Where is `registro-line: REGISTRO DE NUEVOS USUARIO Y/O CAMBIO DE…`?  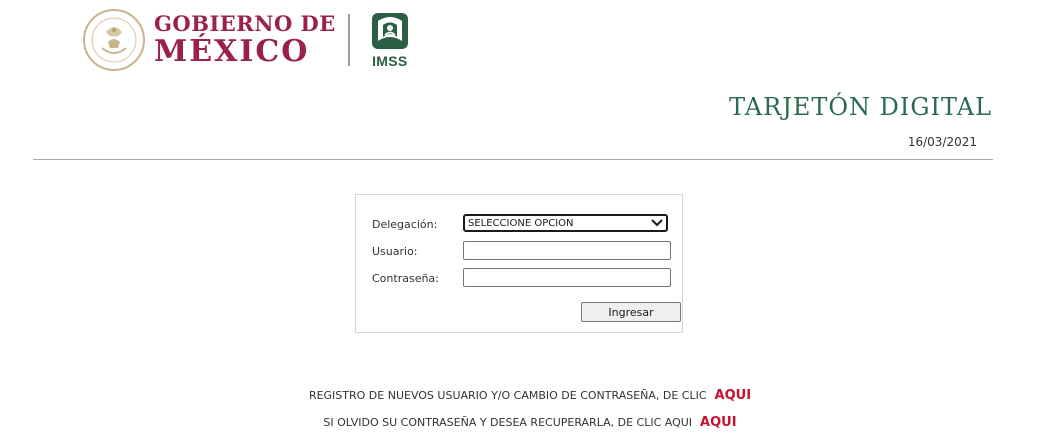
registro-line: REGISTRO DE NUEVOS USUARIO Y/O CAMBIO DE… is located at coordinates (530, 395).